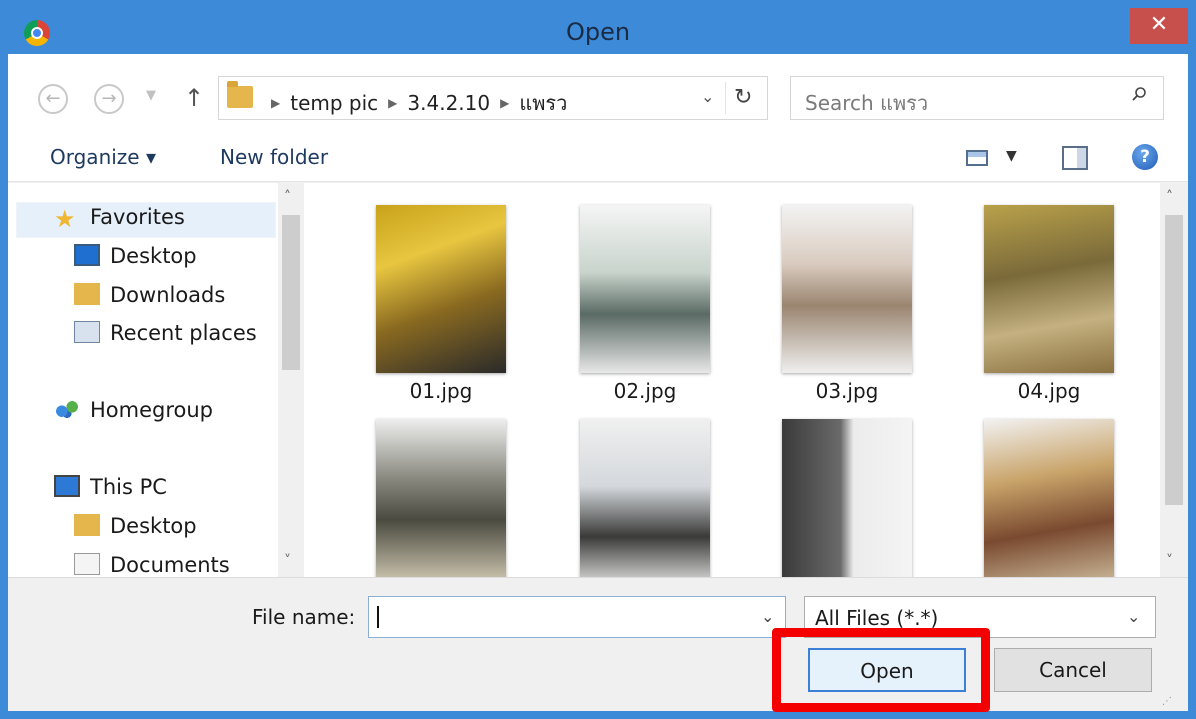 The width and height of the screenshot is (1196, 719). What do you see at coordinates (194, 98) in the screenshot?
I see `up-button: ↑` at bounding box center [194, 98].